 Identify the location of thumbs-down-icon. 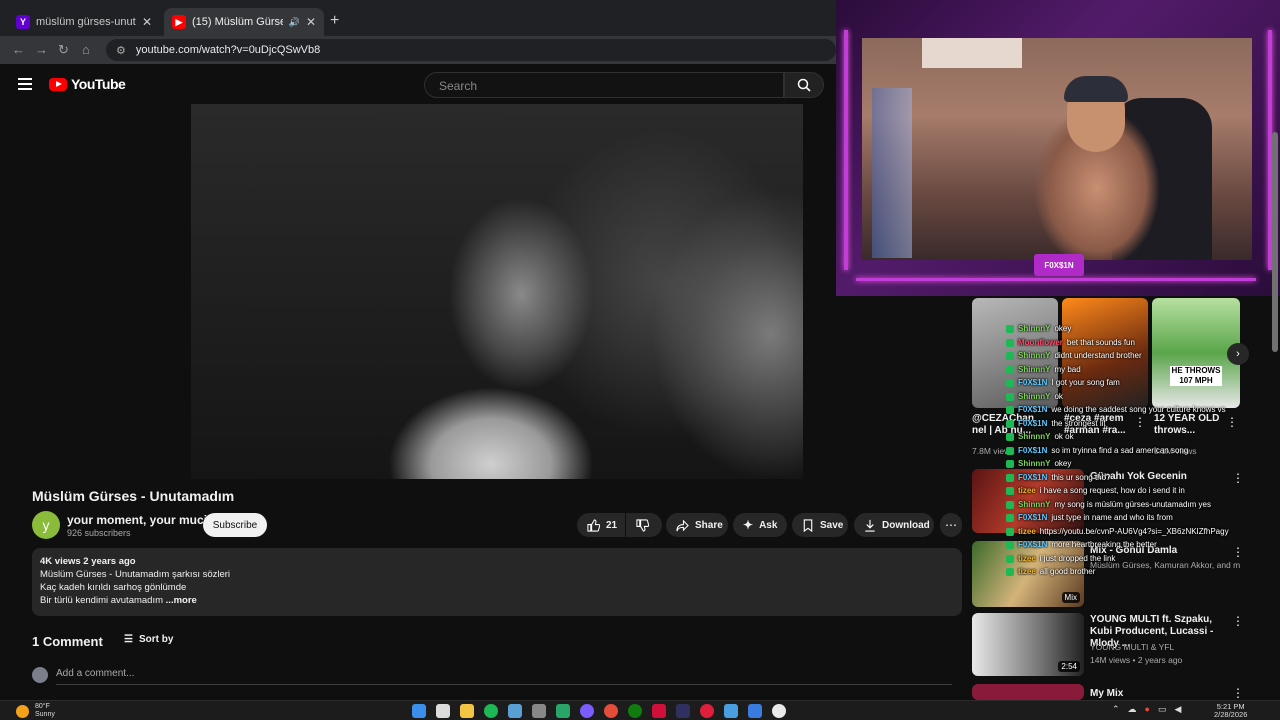
(642, 525).